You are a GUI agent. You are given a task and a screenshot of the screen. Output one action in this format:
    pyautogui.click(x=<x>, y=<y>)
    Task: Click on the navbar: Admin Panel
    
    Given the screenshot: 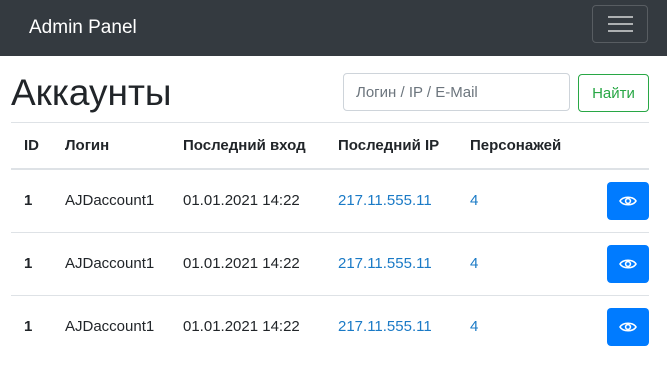 What is the action you would take?
    pyautogui.click(x=333, y=28)
    